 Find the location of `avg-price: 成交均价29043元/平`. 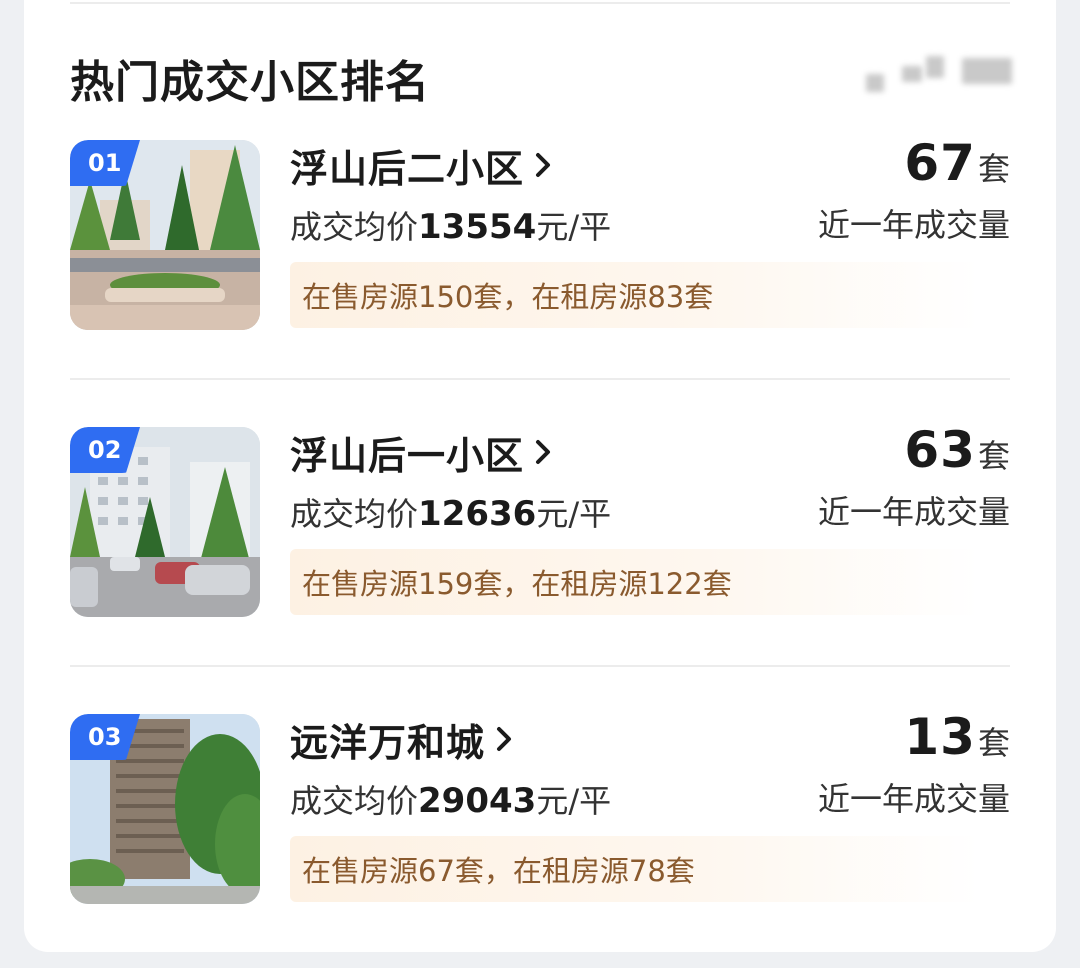

avg-price: 成交均价29043元/平 is located at coordinates (450, 799).